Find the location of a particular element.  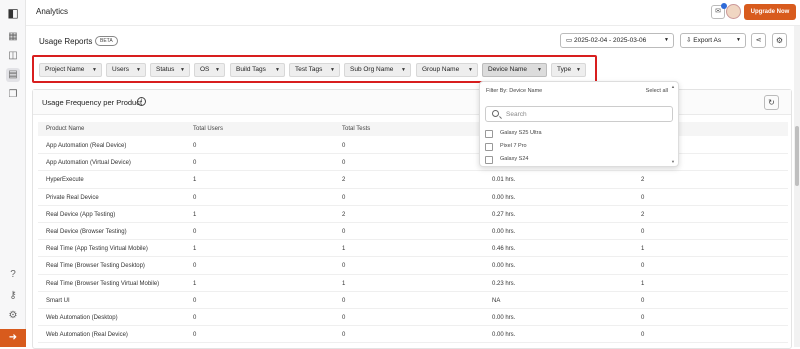

upgrade-button: Upgrade Now is located at coordinates (770, 12).